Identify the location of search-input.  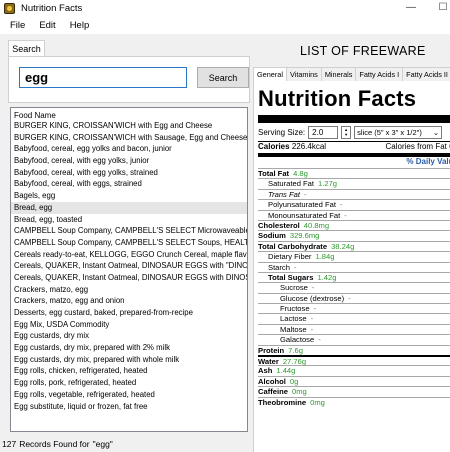
(103, 77).